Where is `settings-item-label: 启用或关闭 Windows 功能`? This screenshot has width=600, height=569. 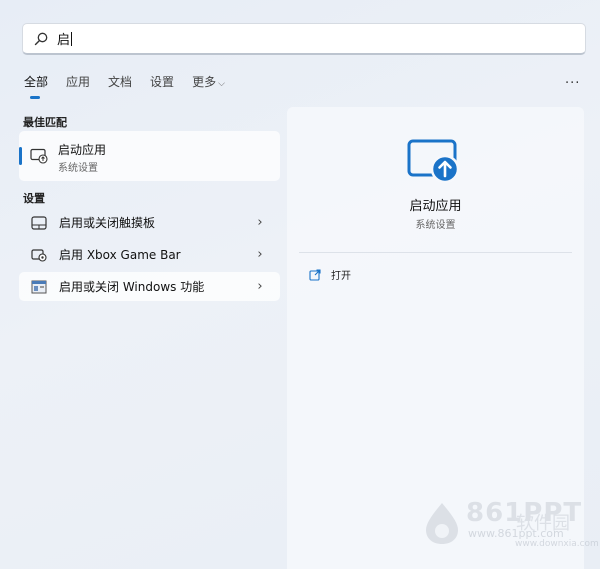
settings-item-label: 启用或关闭 Windows 功能 is located at coordinates (132, 287).